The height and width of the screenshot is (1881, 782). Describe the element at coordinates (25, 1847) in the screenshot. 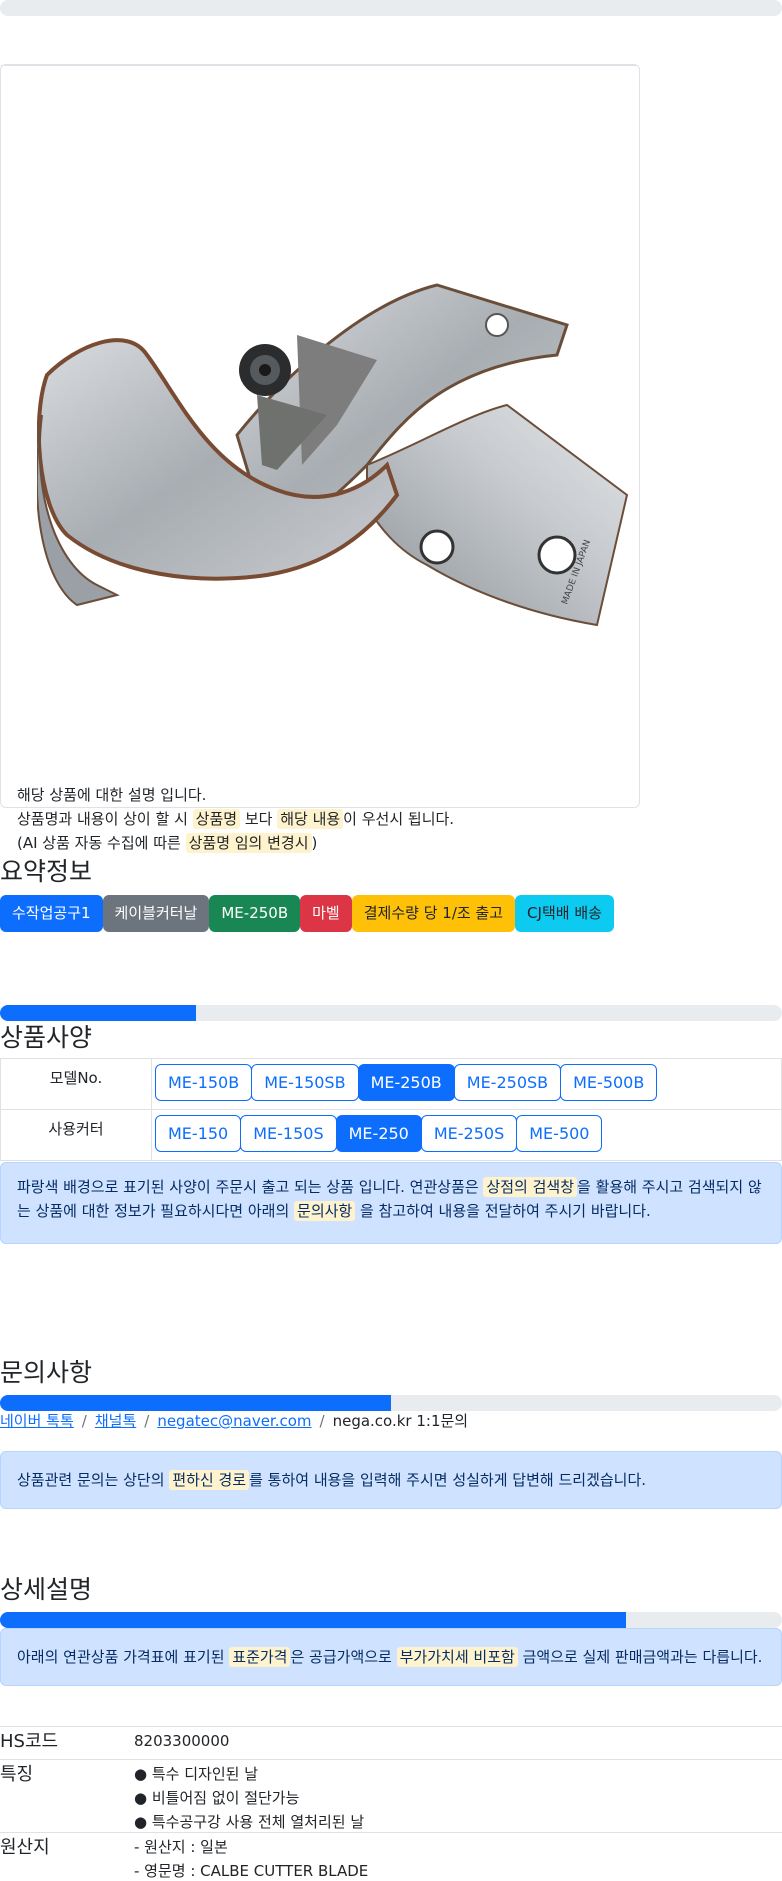

I see `origin-label: 원산지` at that location.